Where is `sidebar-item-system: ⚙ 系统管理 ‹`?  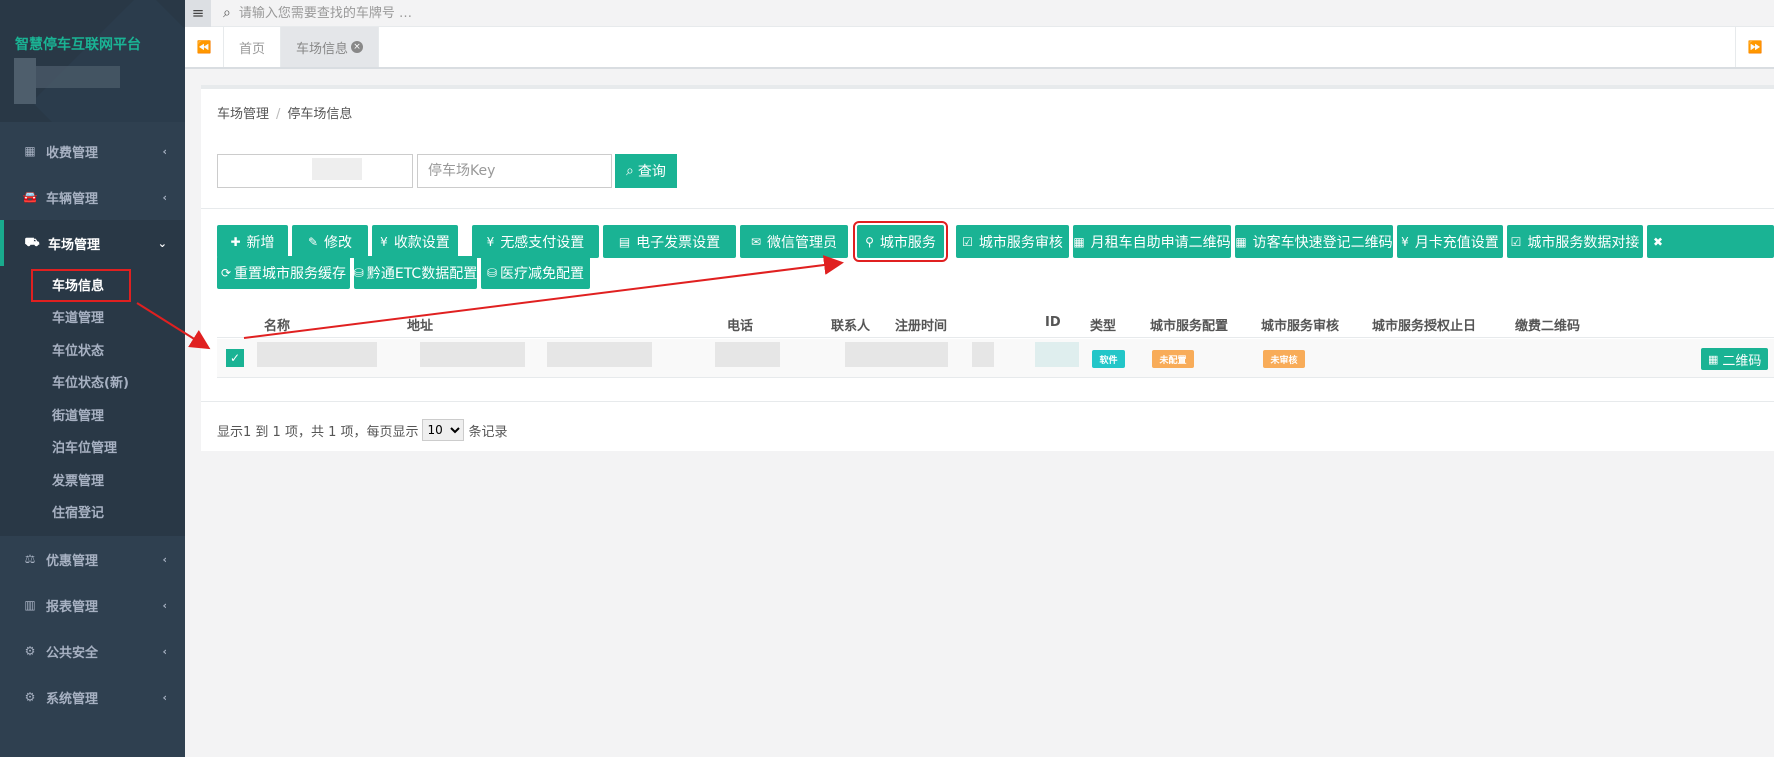
sidebar-item-system: ⚙ 系统管理 ‹ is located at coordinates (92, 697).